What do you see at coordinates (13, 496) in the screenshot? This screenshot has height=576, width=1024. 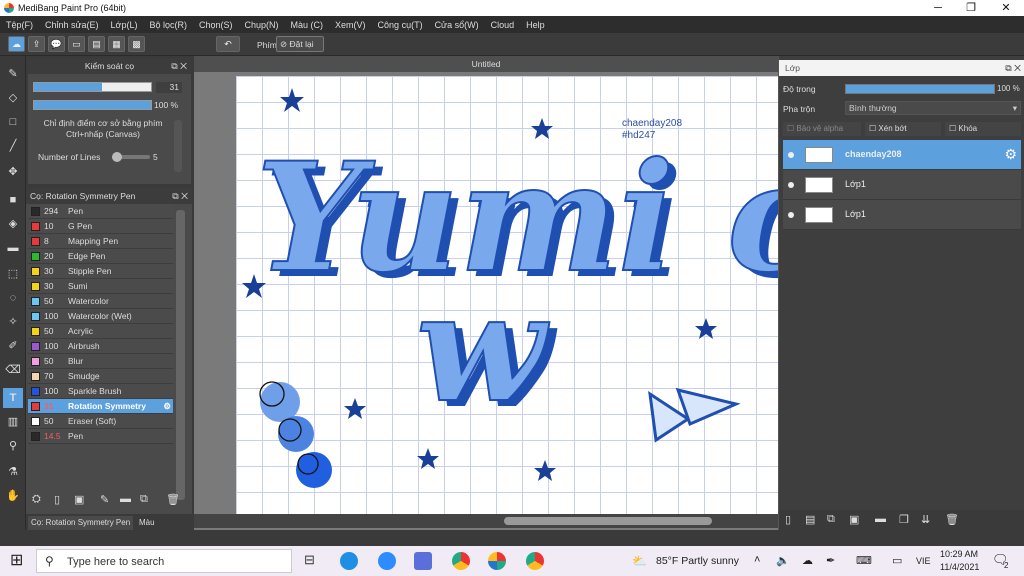 I see `hand-tool-icon: ✋` at bounding box center [13, 496].